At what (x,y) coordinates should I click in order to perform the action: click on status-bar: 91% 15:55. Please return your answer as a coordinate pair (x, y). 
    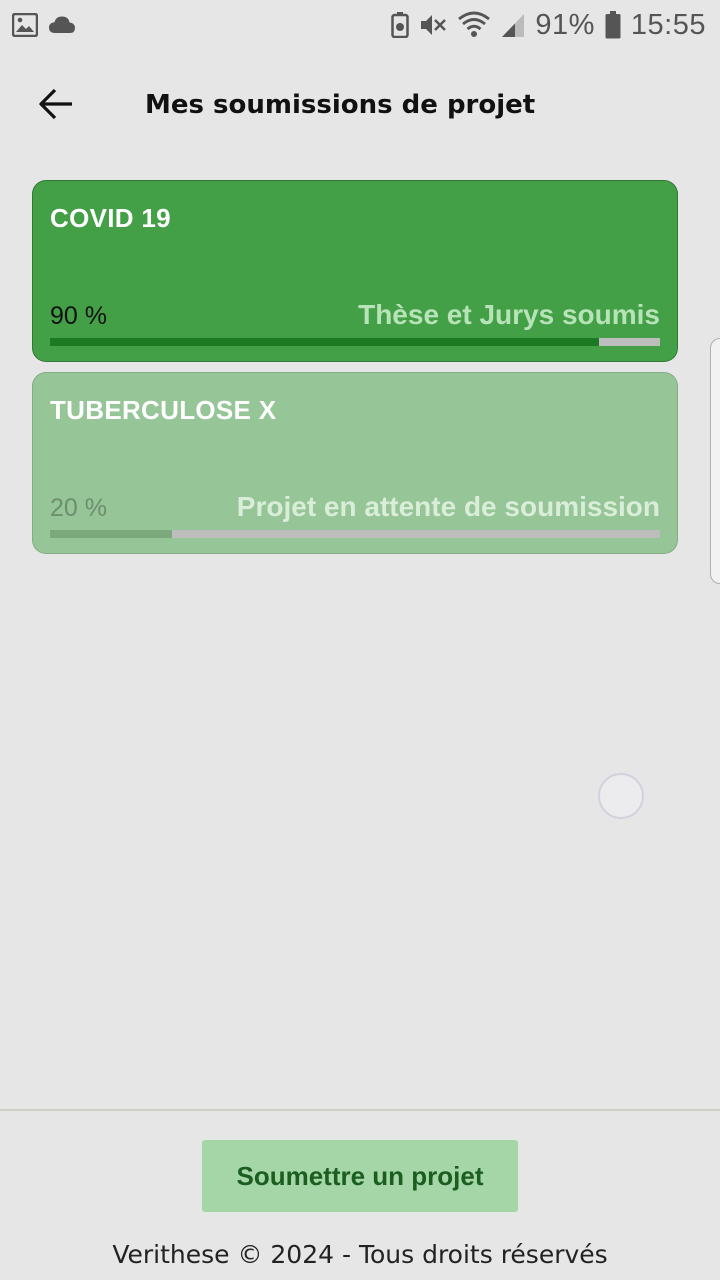
    Looking at the image, I should click on (360, 25).